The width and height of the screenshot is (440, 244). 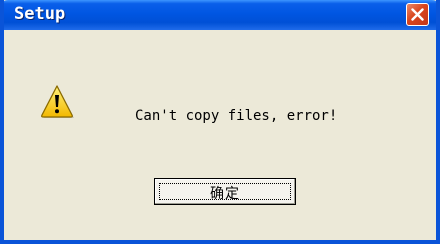 I want to click on ok-button: 确定, so click(x=225, y=191).